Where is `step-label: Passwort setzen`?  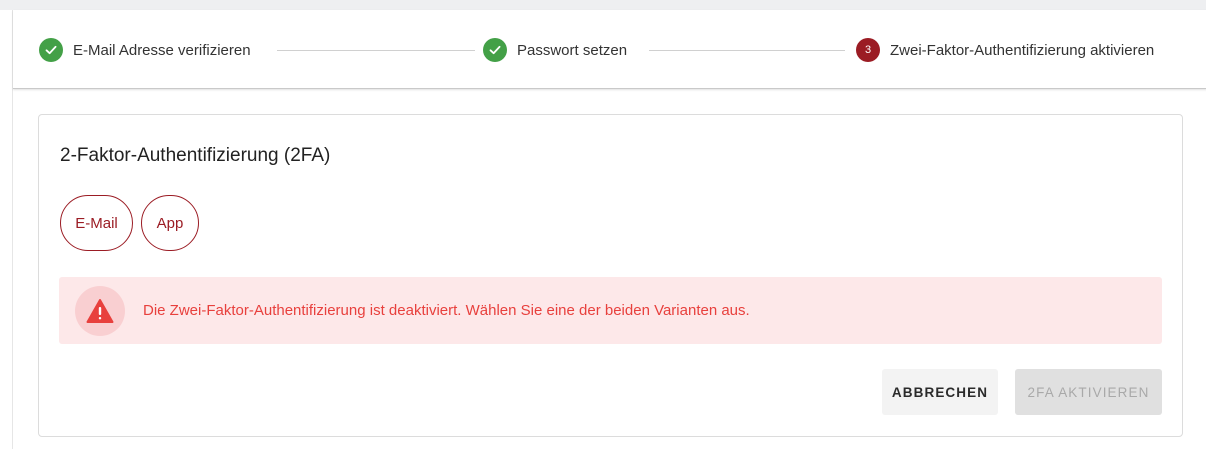
step-label: Passwort setzen is located at coordinates (572, 50).